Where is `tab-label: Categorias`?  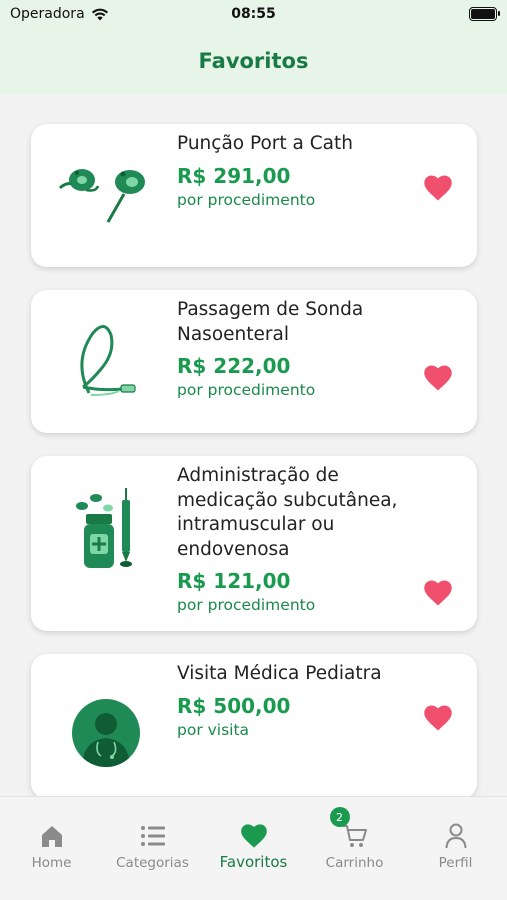 tab-label: Categorias is located at coordinates (152, 863).